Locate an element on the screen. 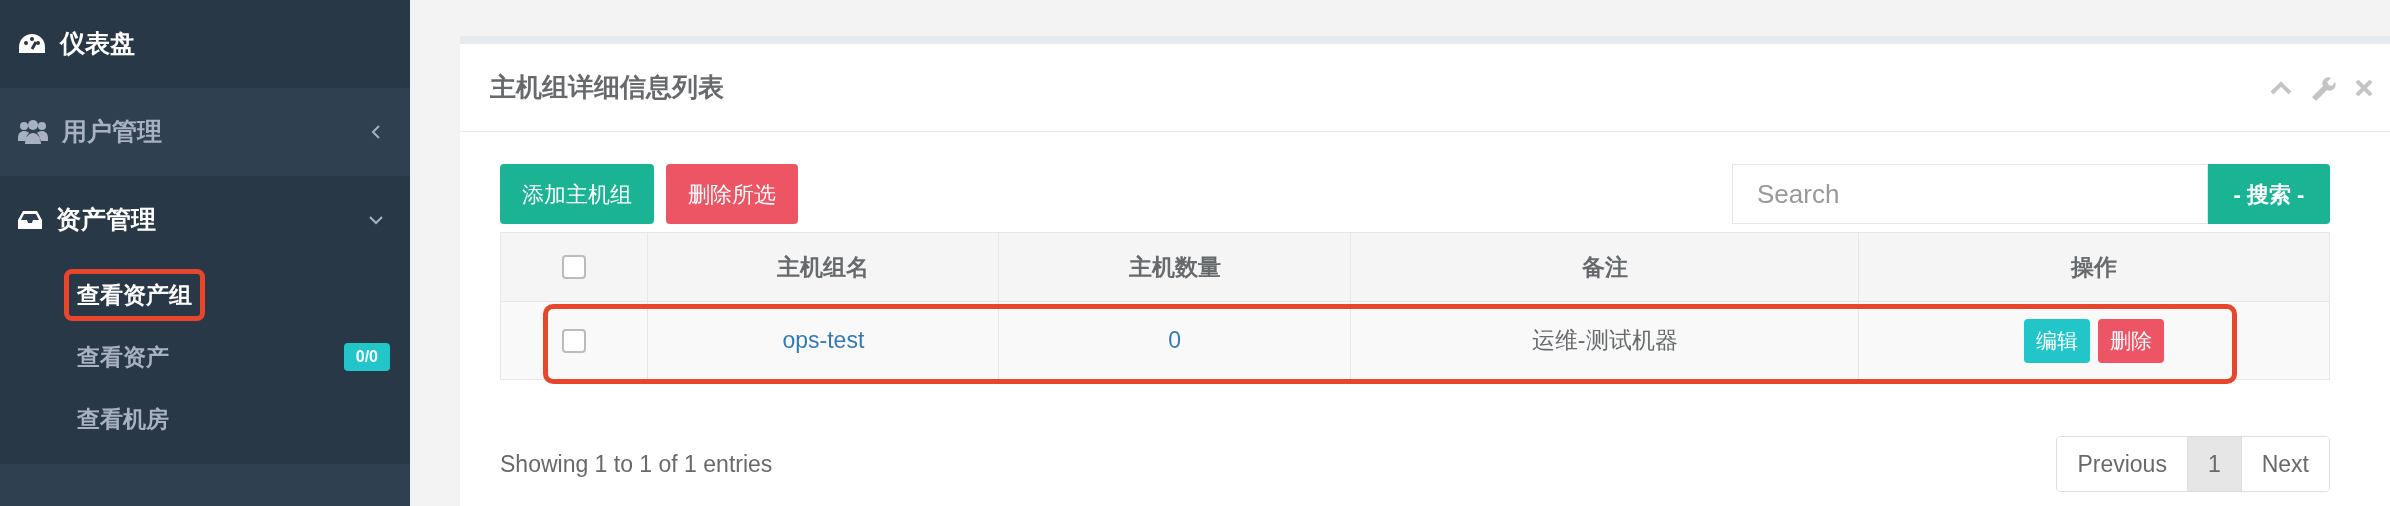 This screenshot has height=506, width=2390. column-header: 主机数量 is located at coordinates (1174, 267).